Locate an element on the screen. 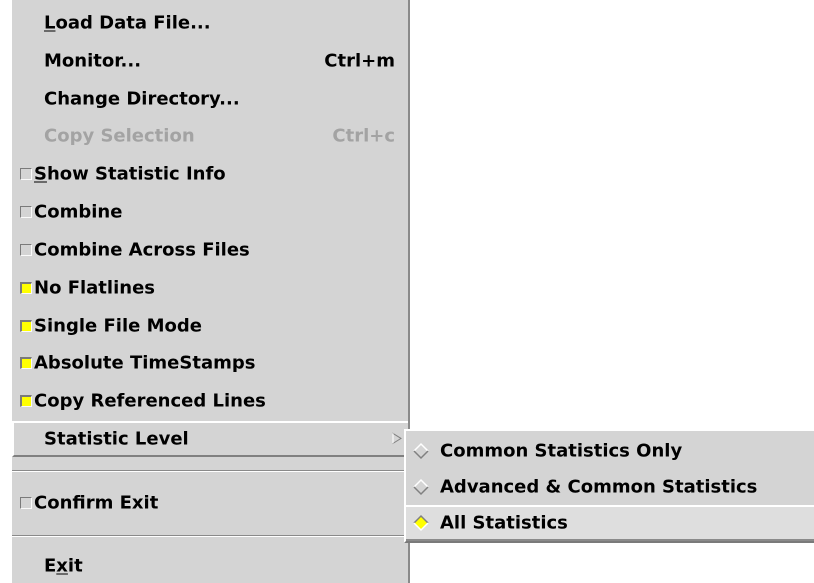 The image size is (814, 583). radio-item-all-statistics: All Statistics is located at coordinates (610, 523).